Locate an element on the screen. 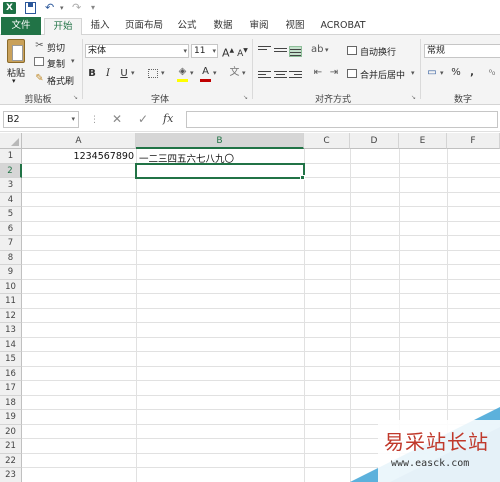 This screenshot has width=500, height=482. tab-file: 文件 is located at coordinates (21, 26).